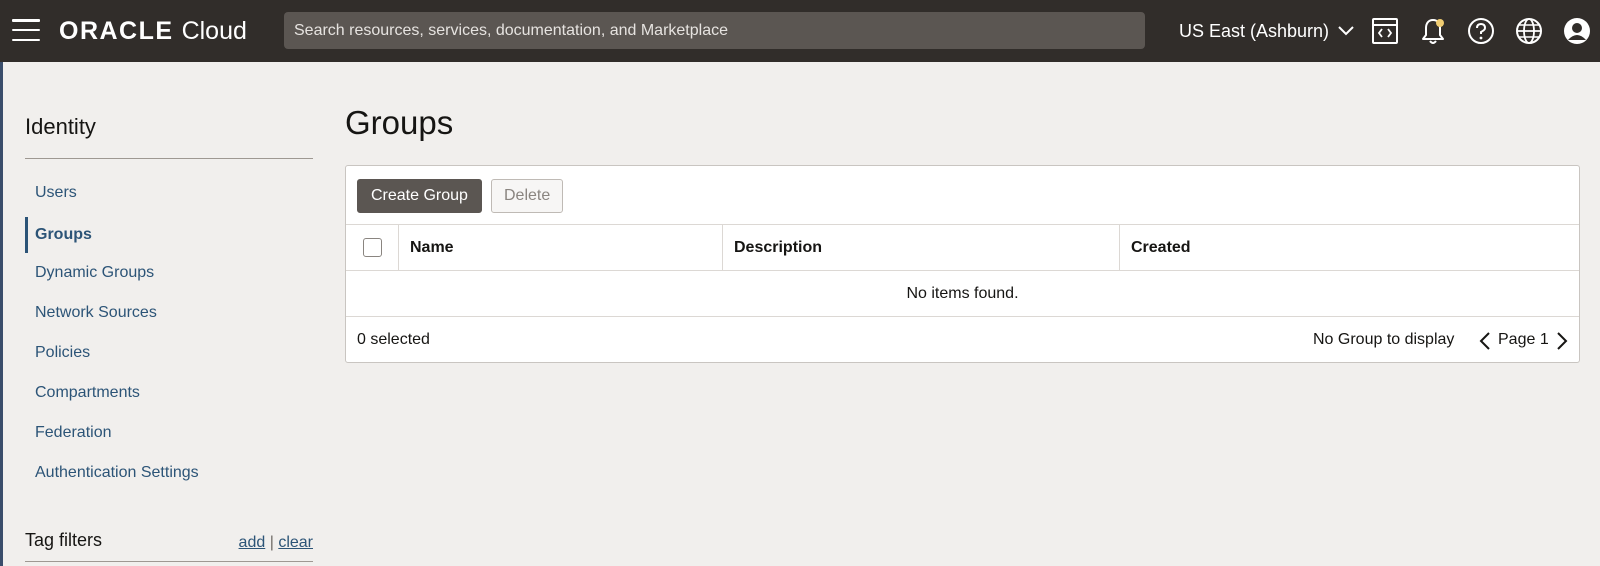 The width and height of the screenshot is (1600, 566). What do you see at coordinates (393, 339) in the screenshot?
I see `selected-count: 0 selected` at bounding box center [393, 339].